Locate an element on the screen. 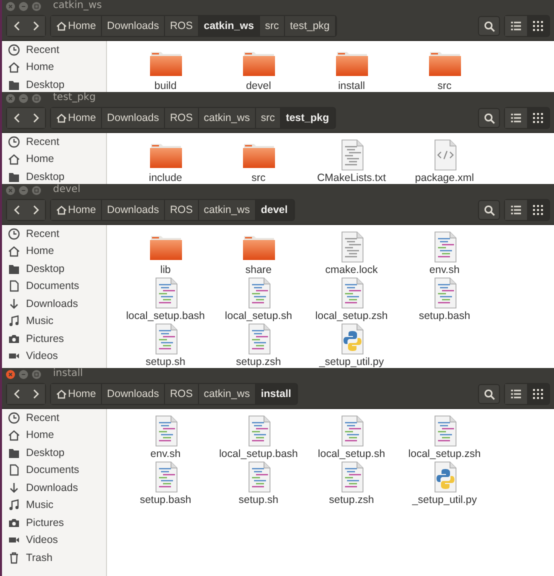  file-name: devel is located at coordinates (259, 86).